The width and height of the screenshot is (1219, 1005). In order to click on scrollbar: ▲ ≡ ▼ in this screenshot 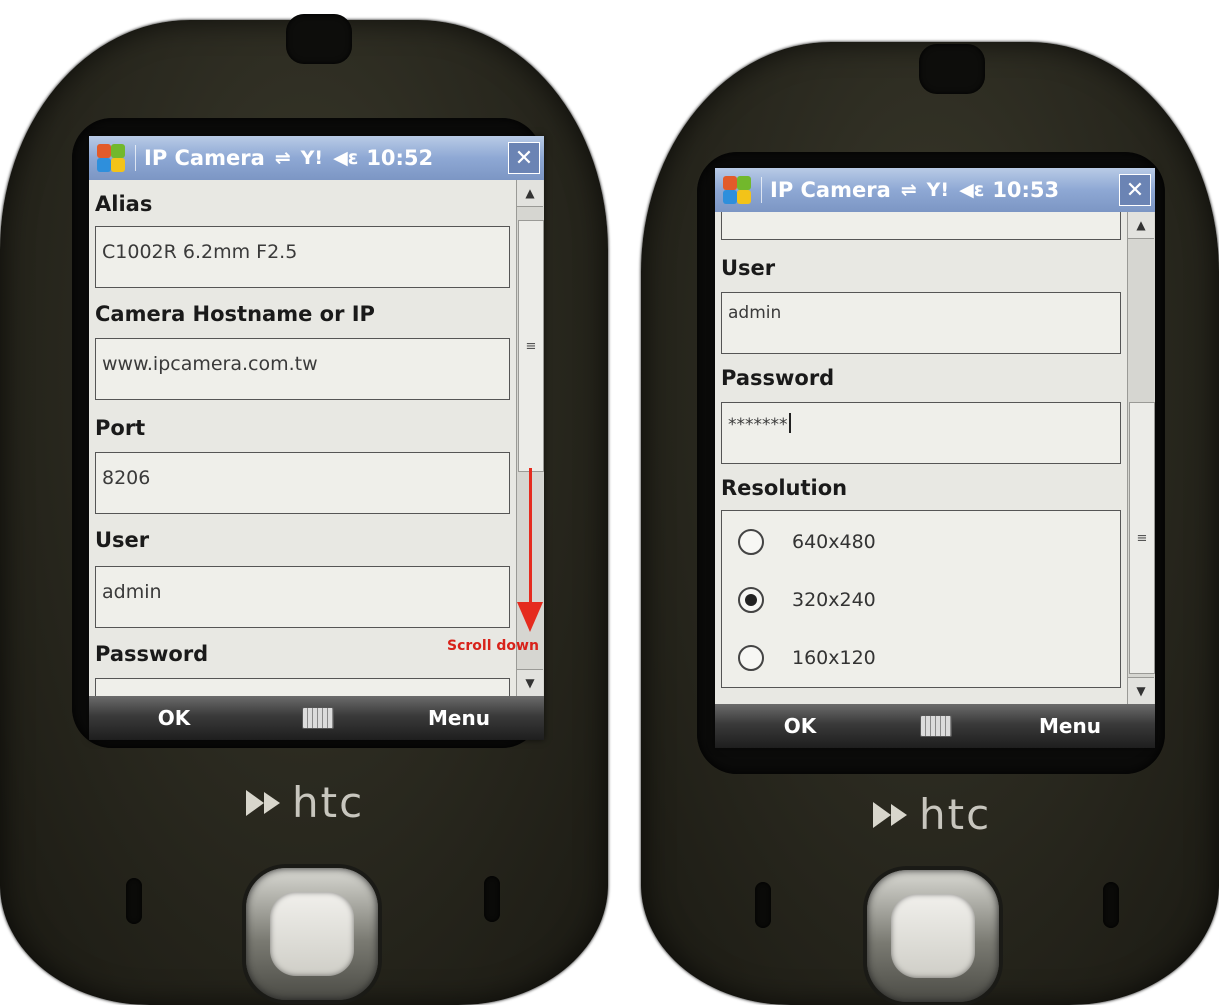, I will do `click(1141, 458)`.